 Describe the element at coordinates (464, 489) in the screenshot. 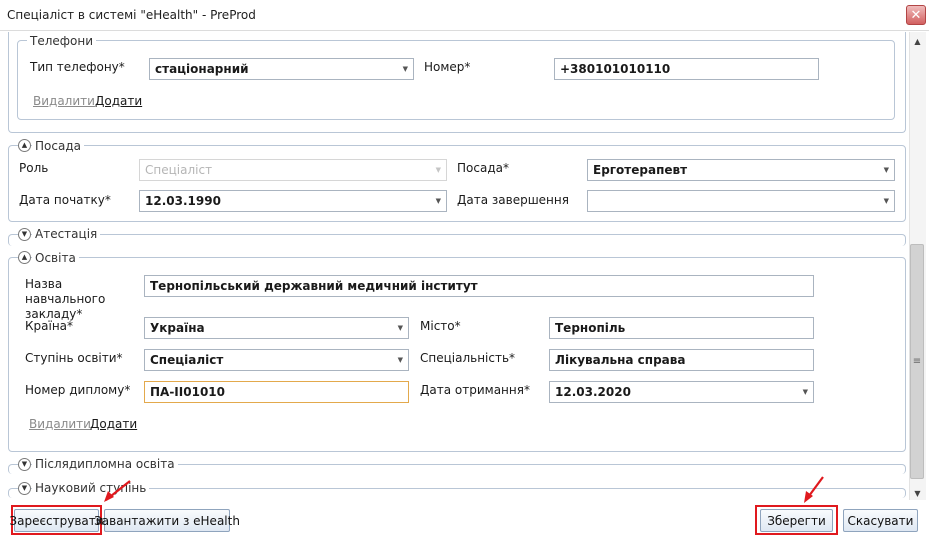

I see `arrow-icon` at that location.